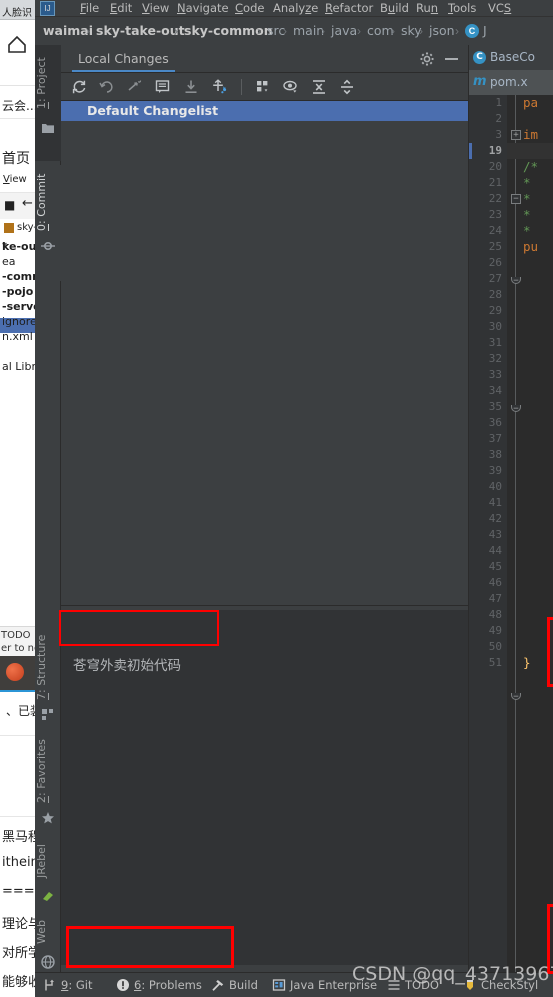 The width and height of the screenshot is (553, 997). I want to click on commit-node-icon, so click(48, 246).